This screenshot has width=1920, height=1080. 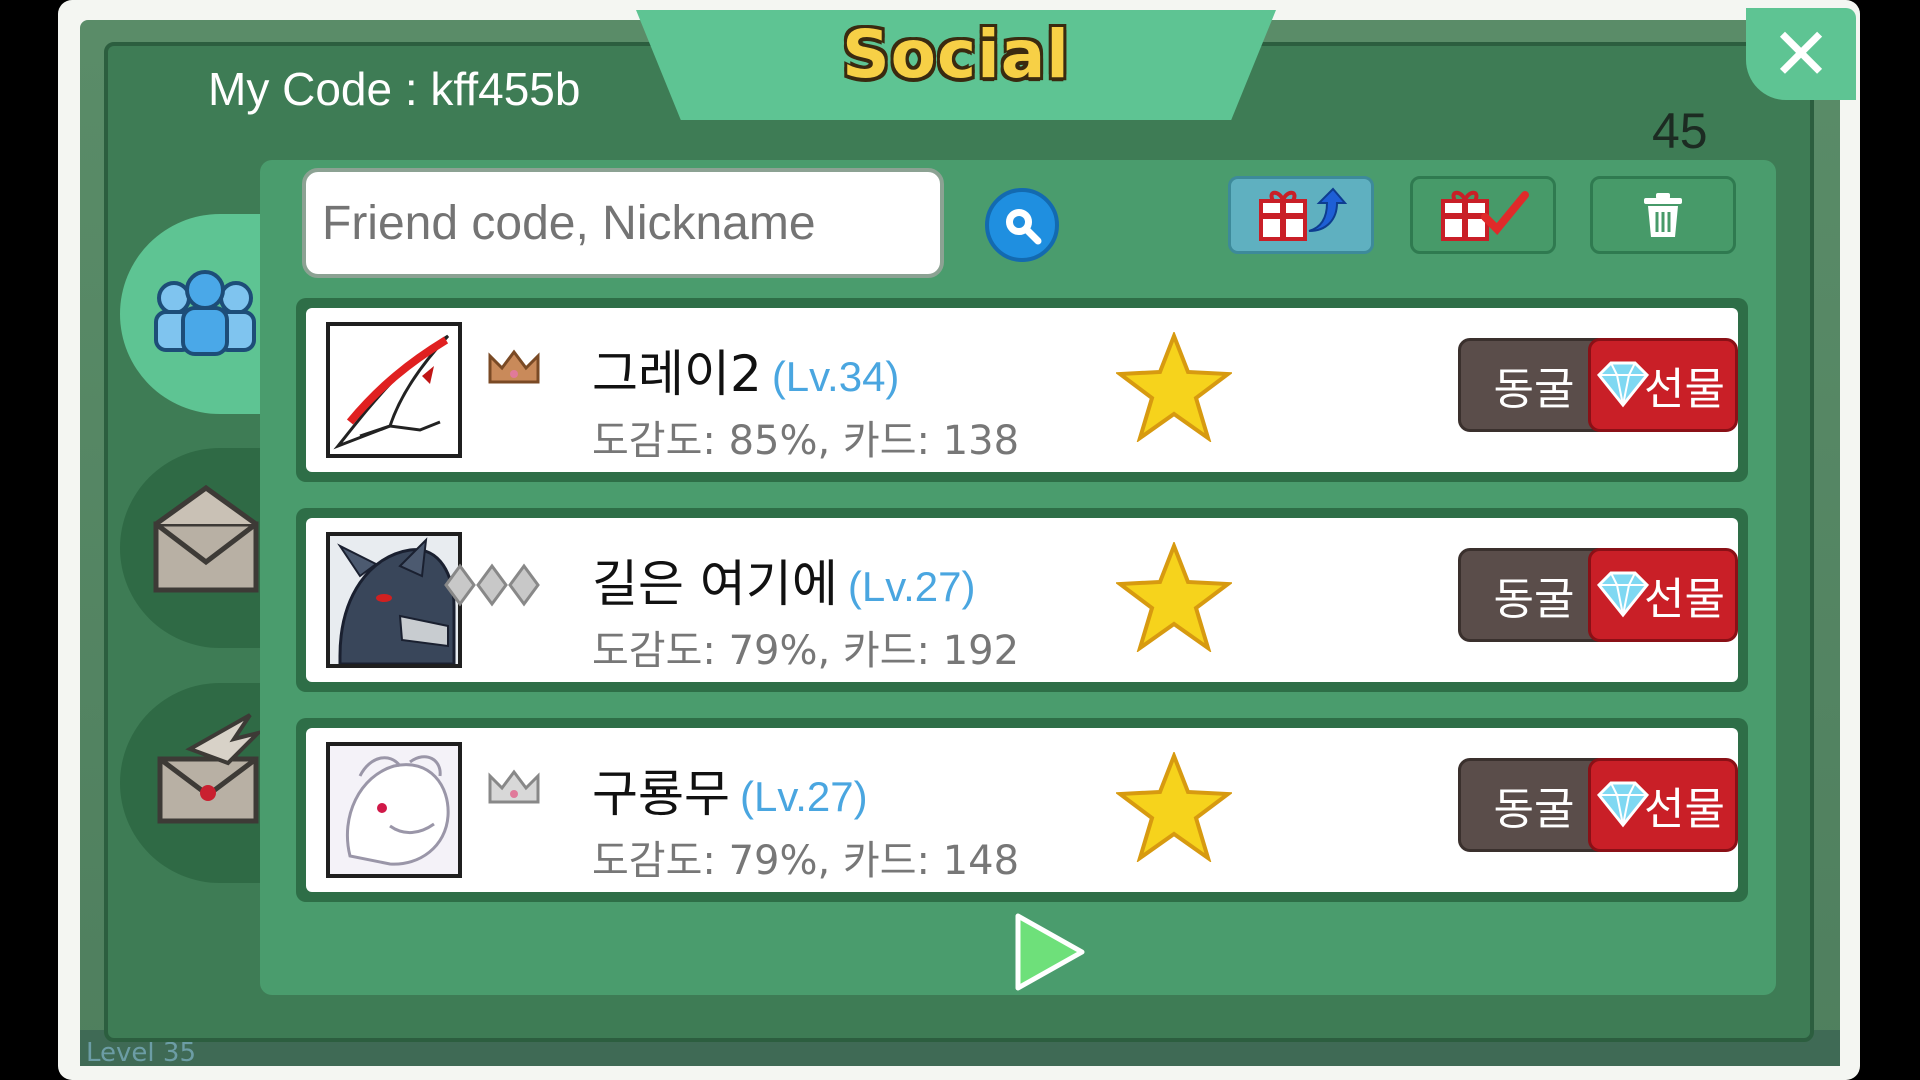 I want to click on delete-friends-button, so click(x=1663, y=215).